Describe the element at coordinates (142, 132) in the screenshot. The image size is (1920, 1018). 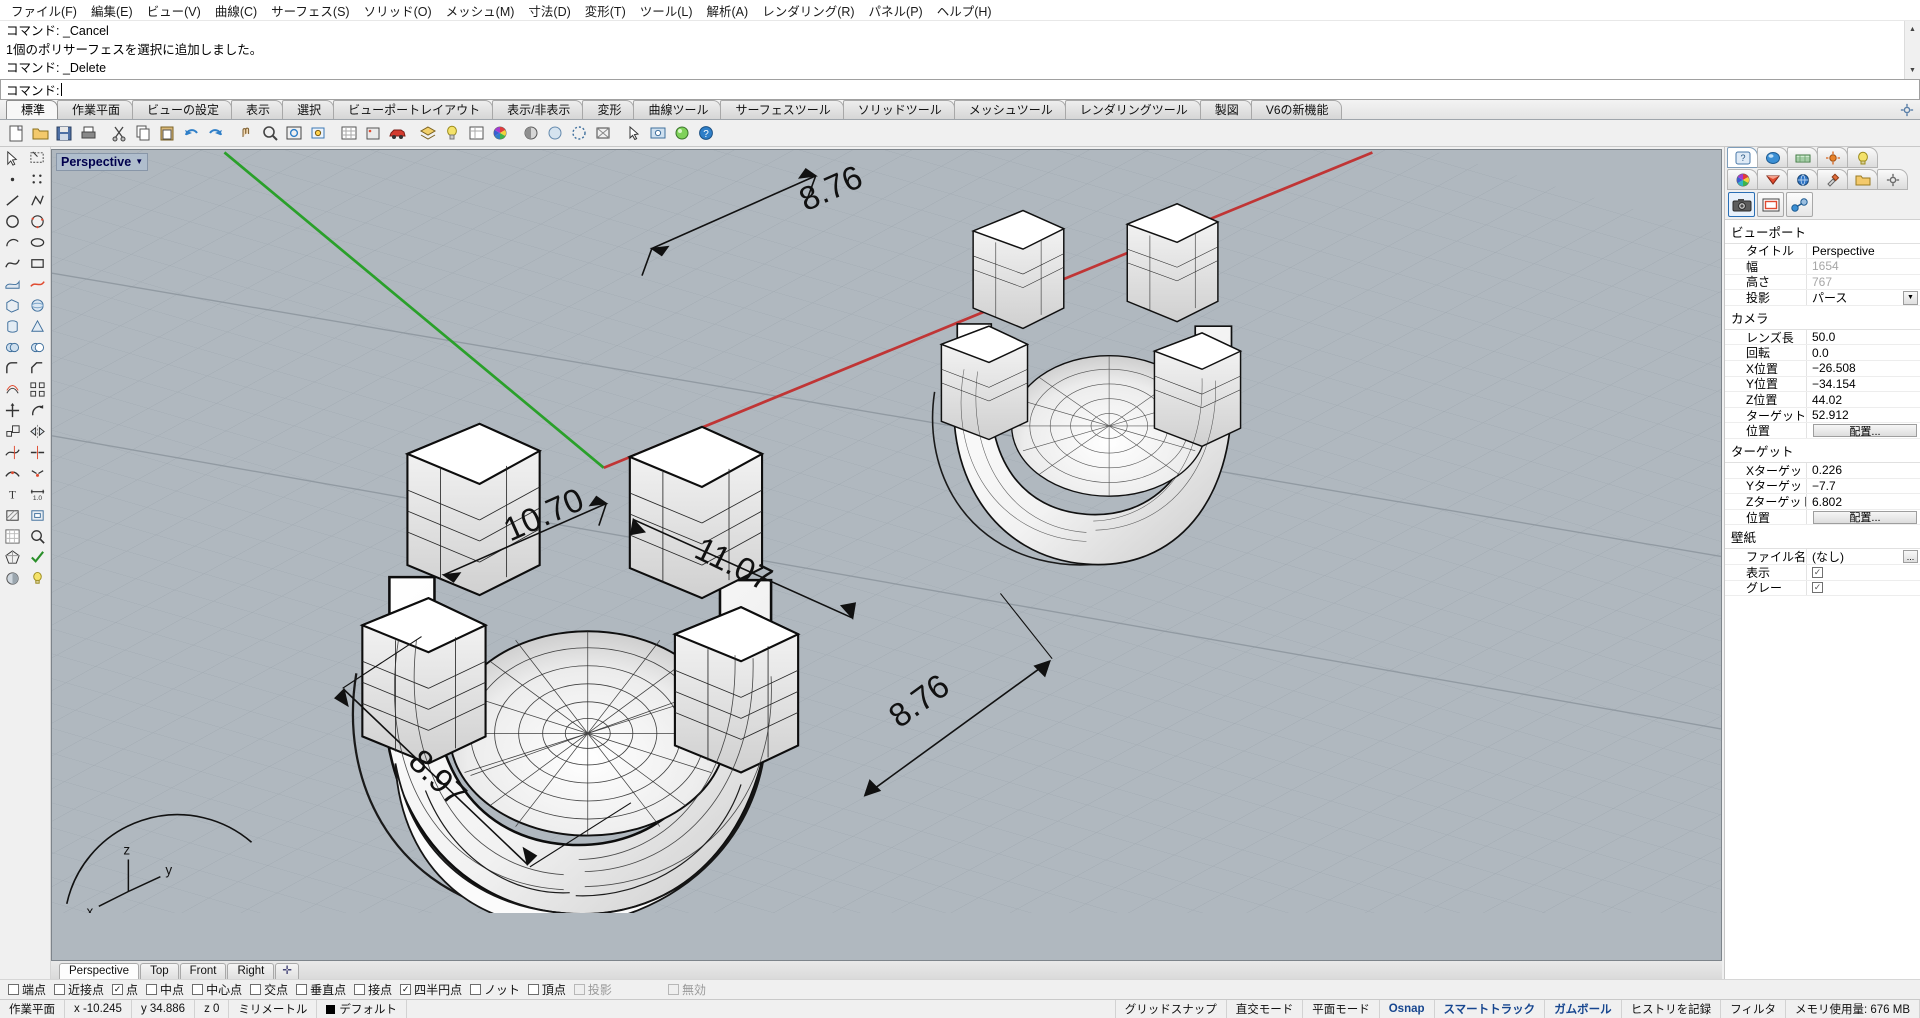
I see `copy-icon` at that location.